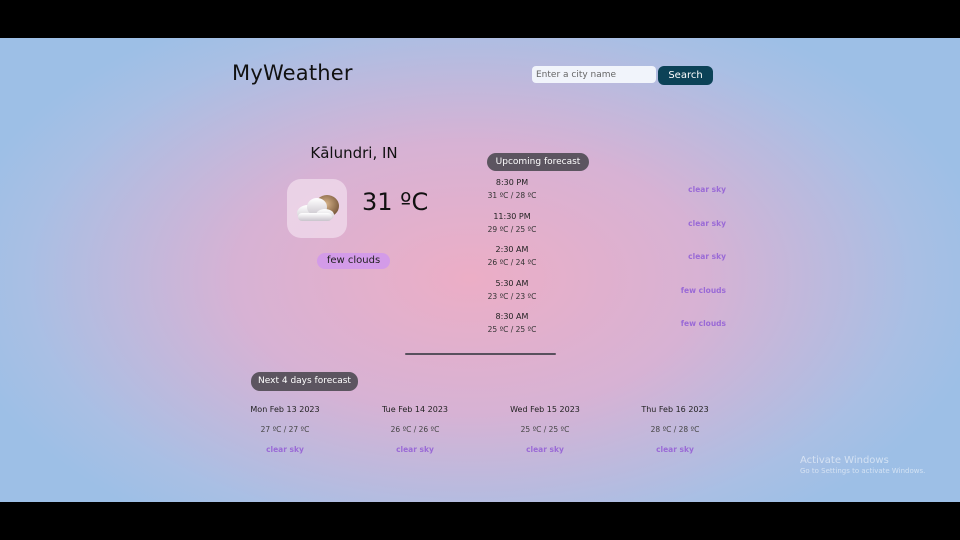  What do you see at coordinates (512, 329) in the screenshot?
I see `hourly-range: 25 ºC / 25 ºC` at bounding box center [512, 329].